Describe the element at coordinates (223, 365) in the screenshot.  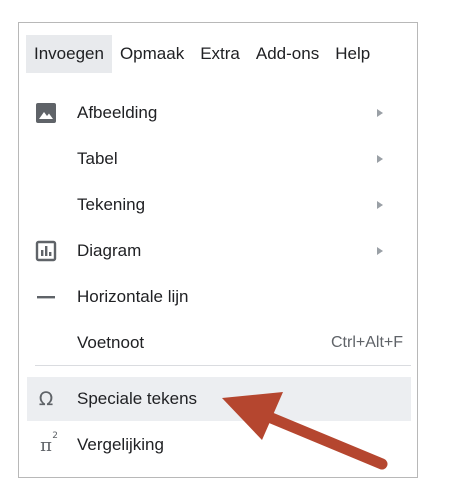
I see `menu-divider` at that location.